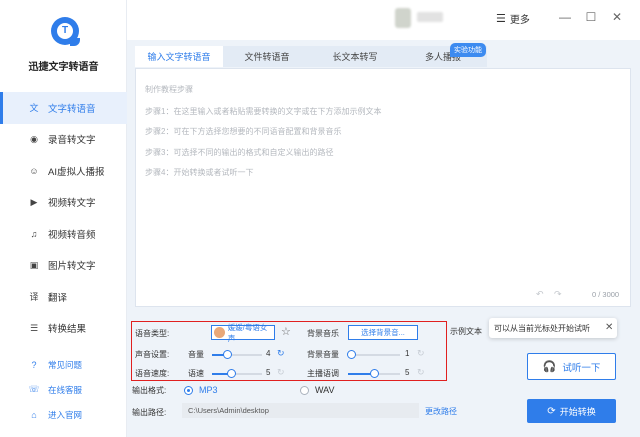  What do you see at coordinates (34, 414) in the screenshot?
I see `website-icon: ⌂` at bounding box center [34, 414].